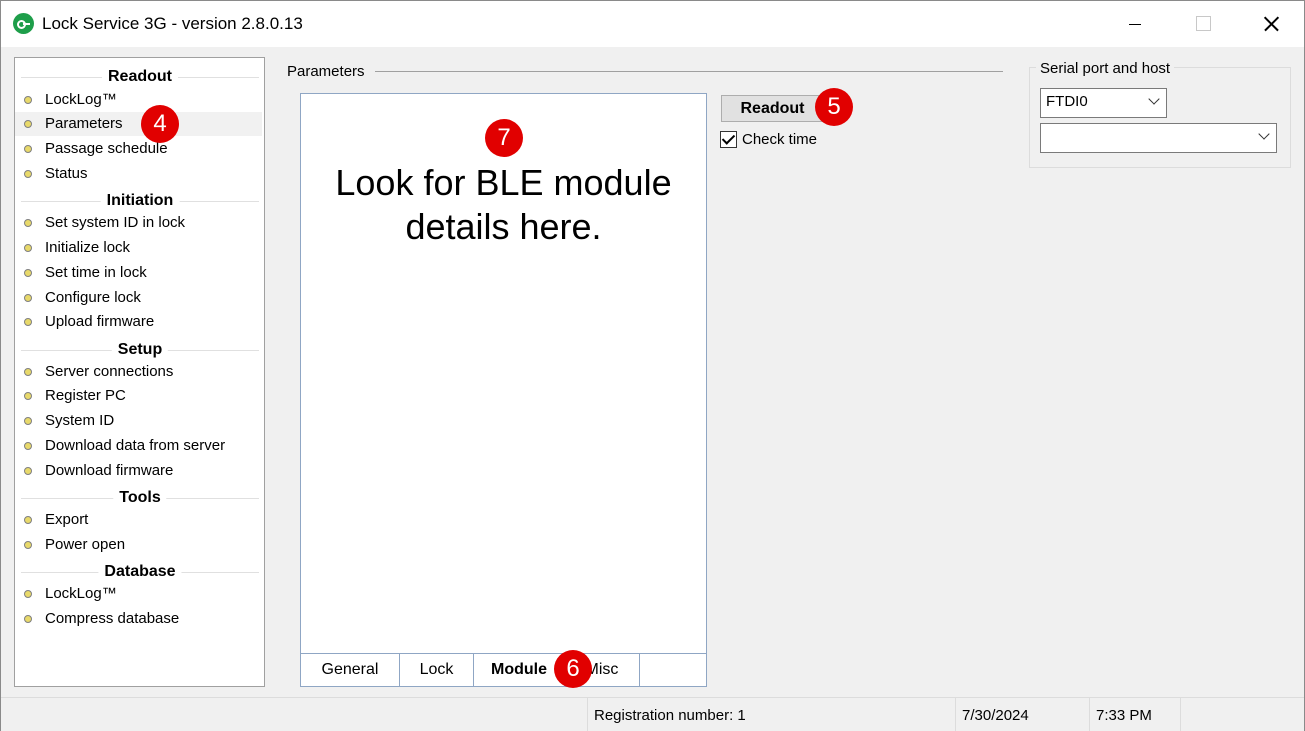 This screenshot has height=731, width=1305. What do you see at coordinates (140, 572) in the screenshot?
I see `nav-section-database: Database` at bounding box center [140, 572].